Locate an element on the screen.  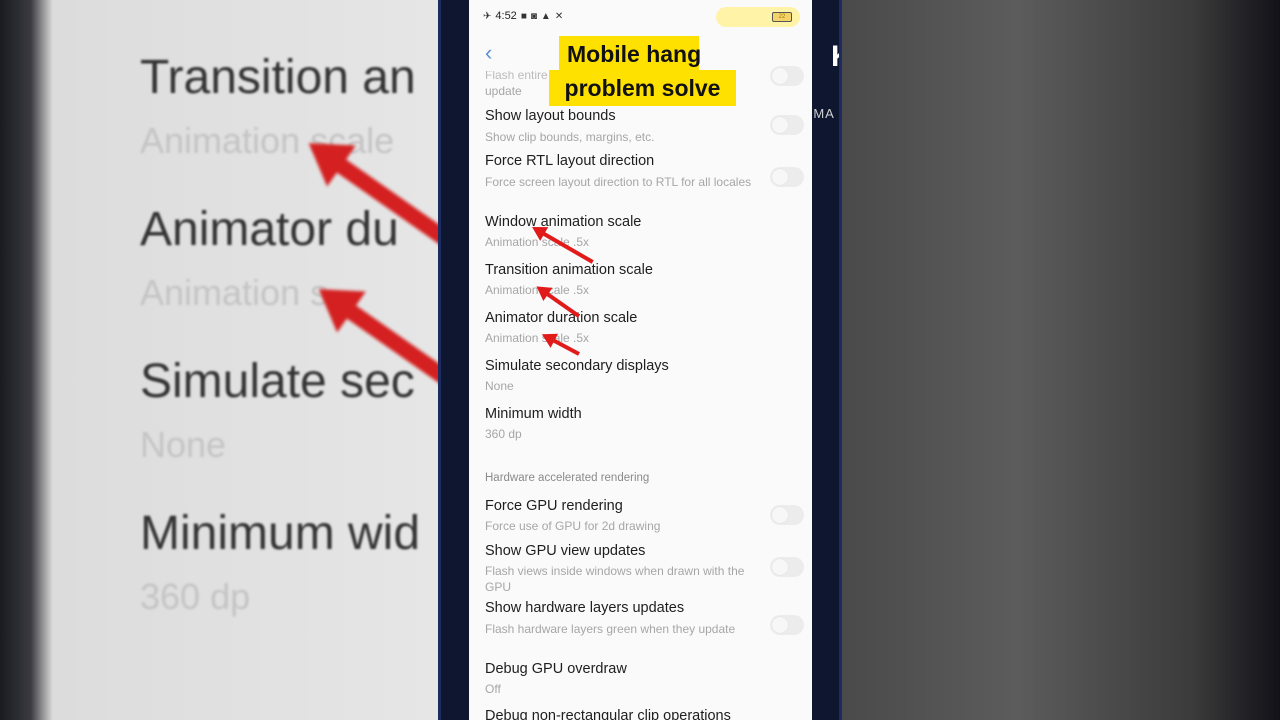
background-subtitle: Animation scale is located at coordinates (267, 140).